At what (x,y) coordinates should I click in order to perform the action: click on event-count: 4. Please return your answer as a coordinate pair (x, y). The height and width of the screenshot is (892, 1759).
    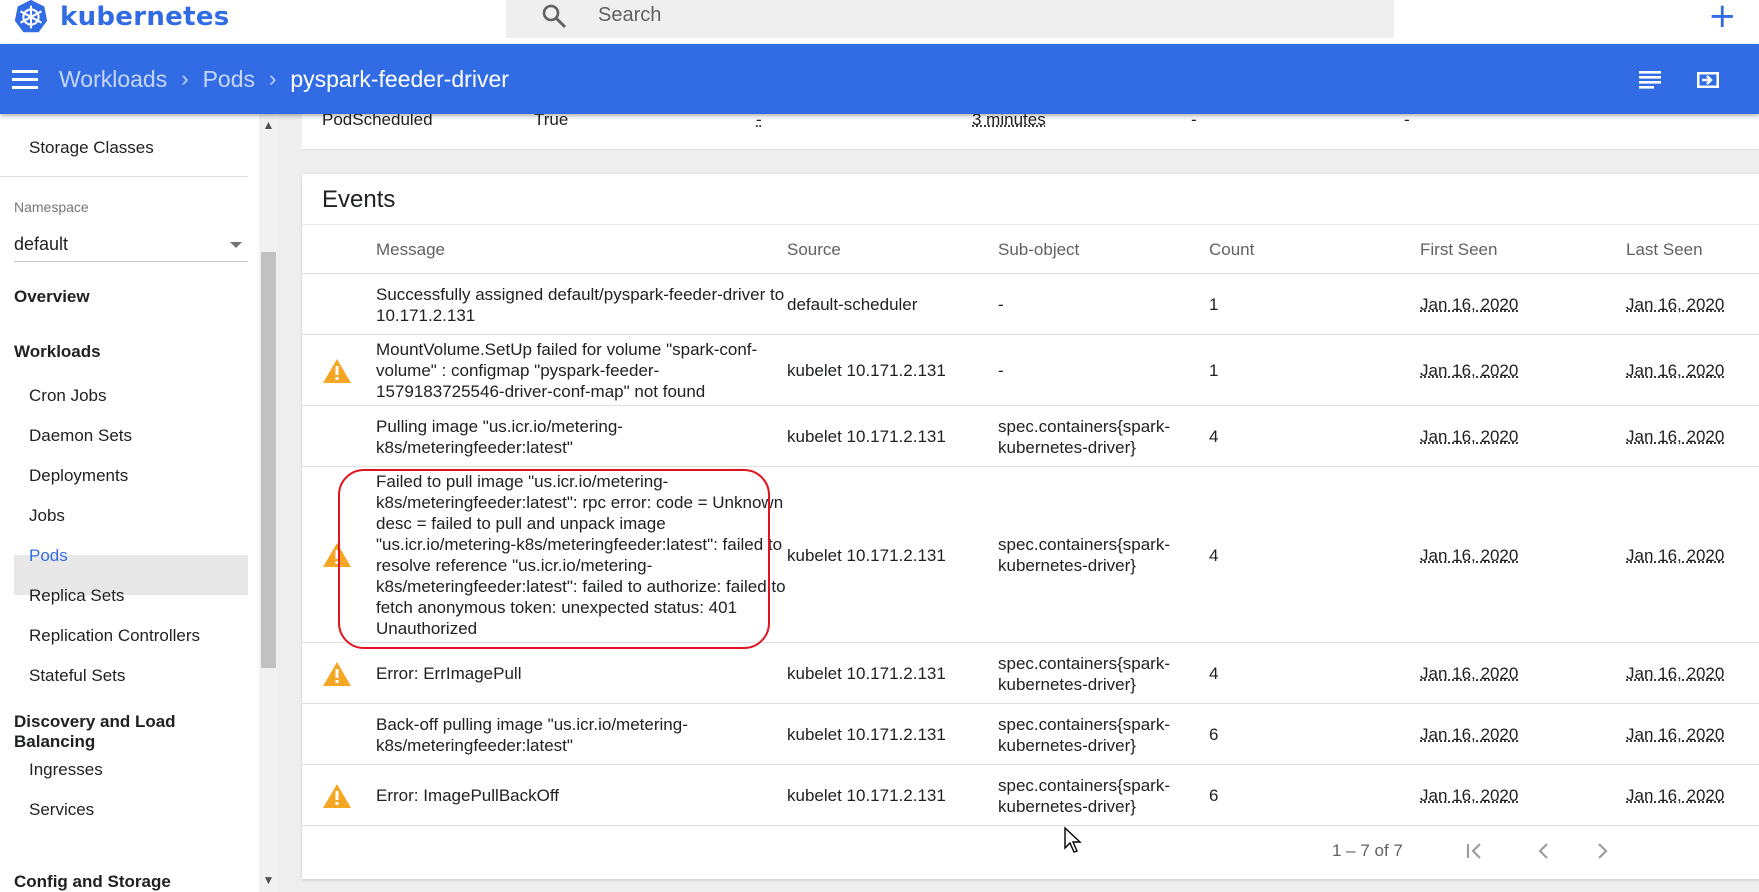
    Looking at the image, I should click on (1214, 436).